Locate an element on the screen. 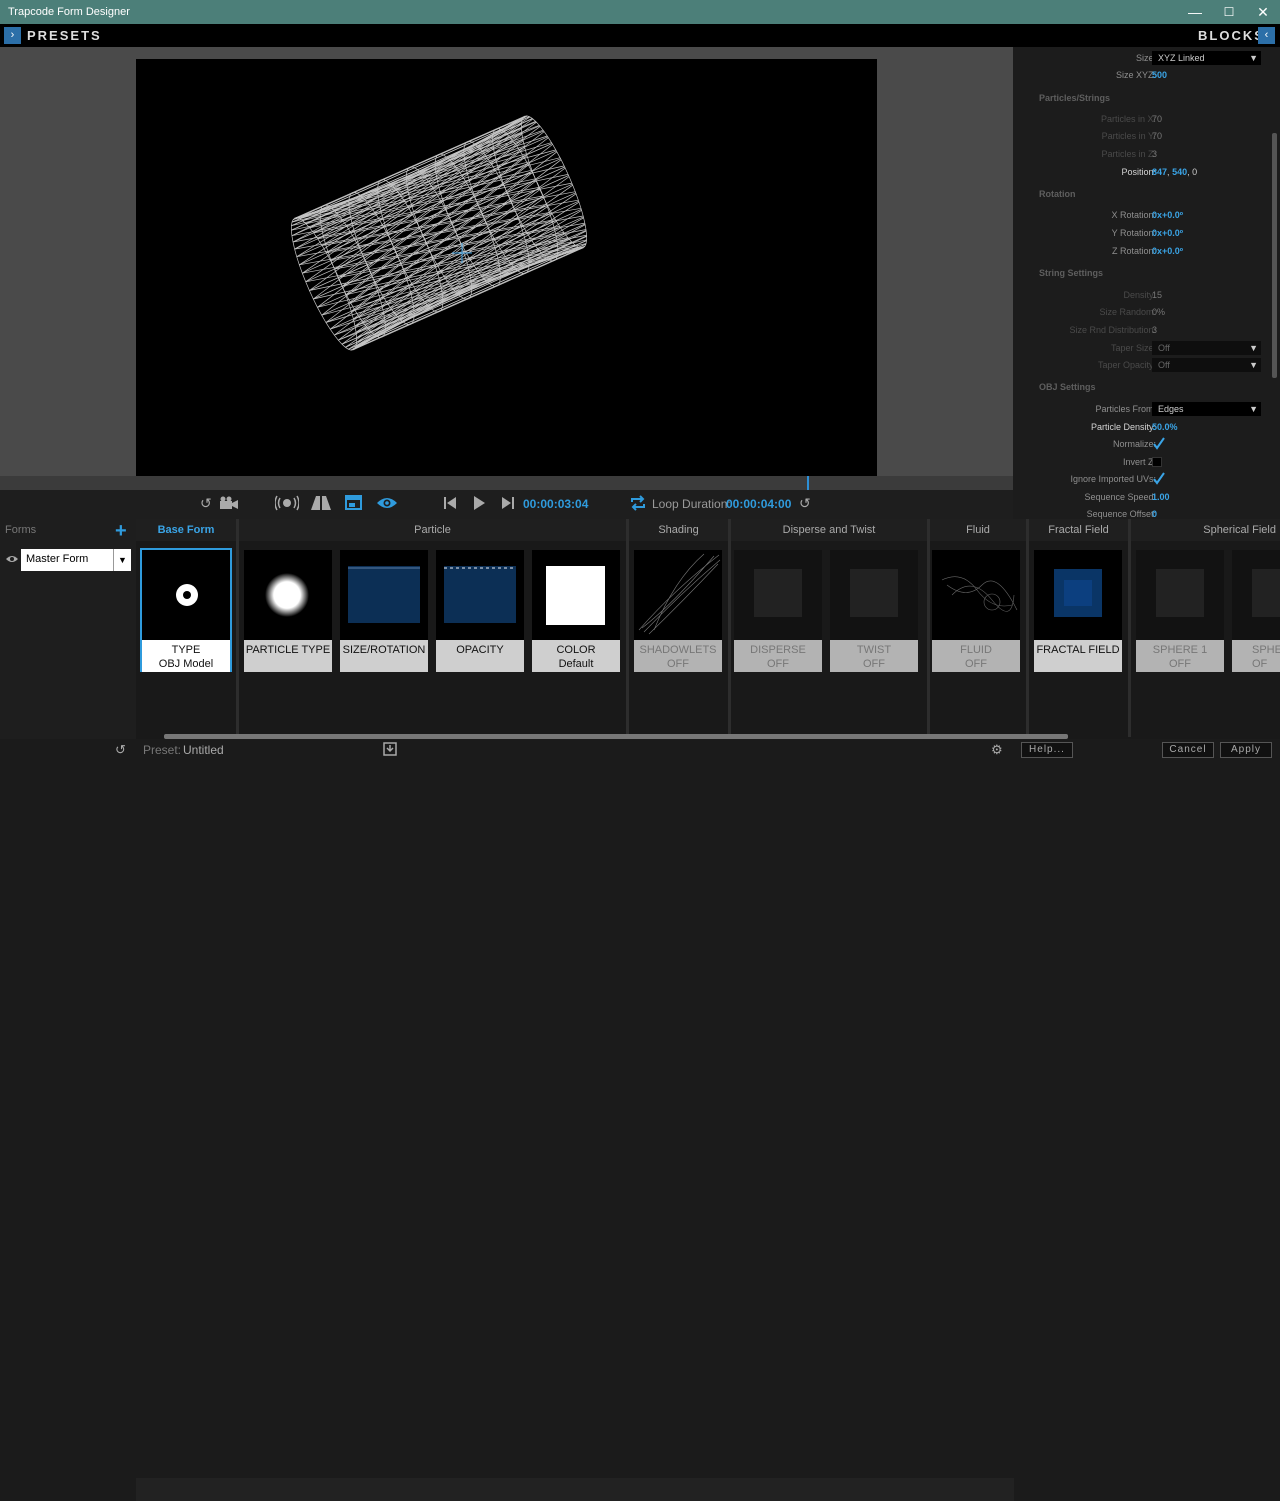  window-titlebar: Trapcode Form Designer — ☐ ✕ is located at coordinates (640, 12).